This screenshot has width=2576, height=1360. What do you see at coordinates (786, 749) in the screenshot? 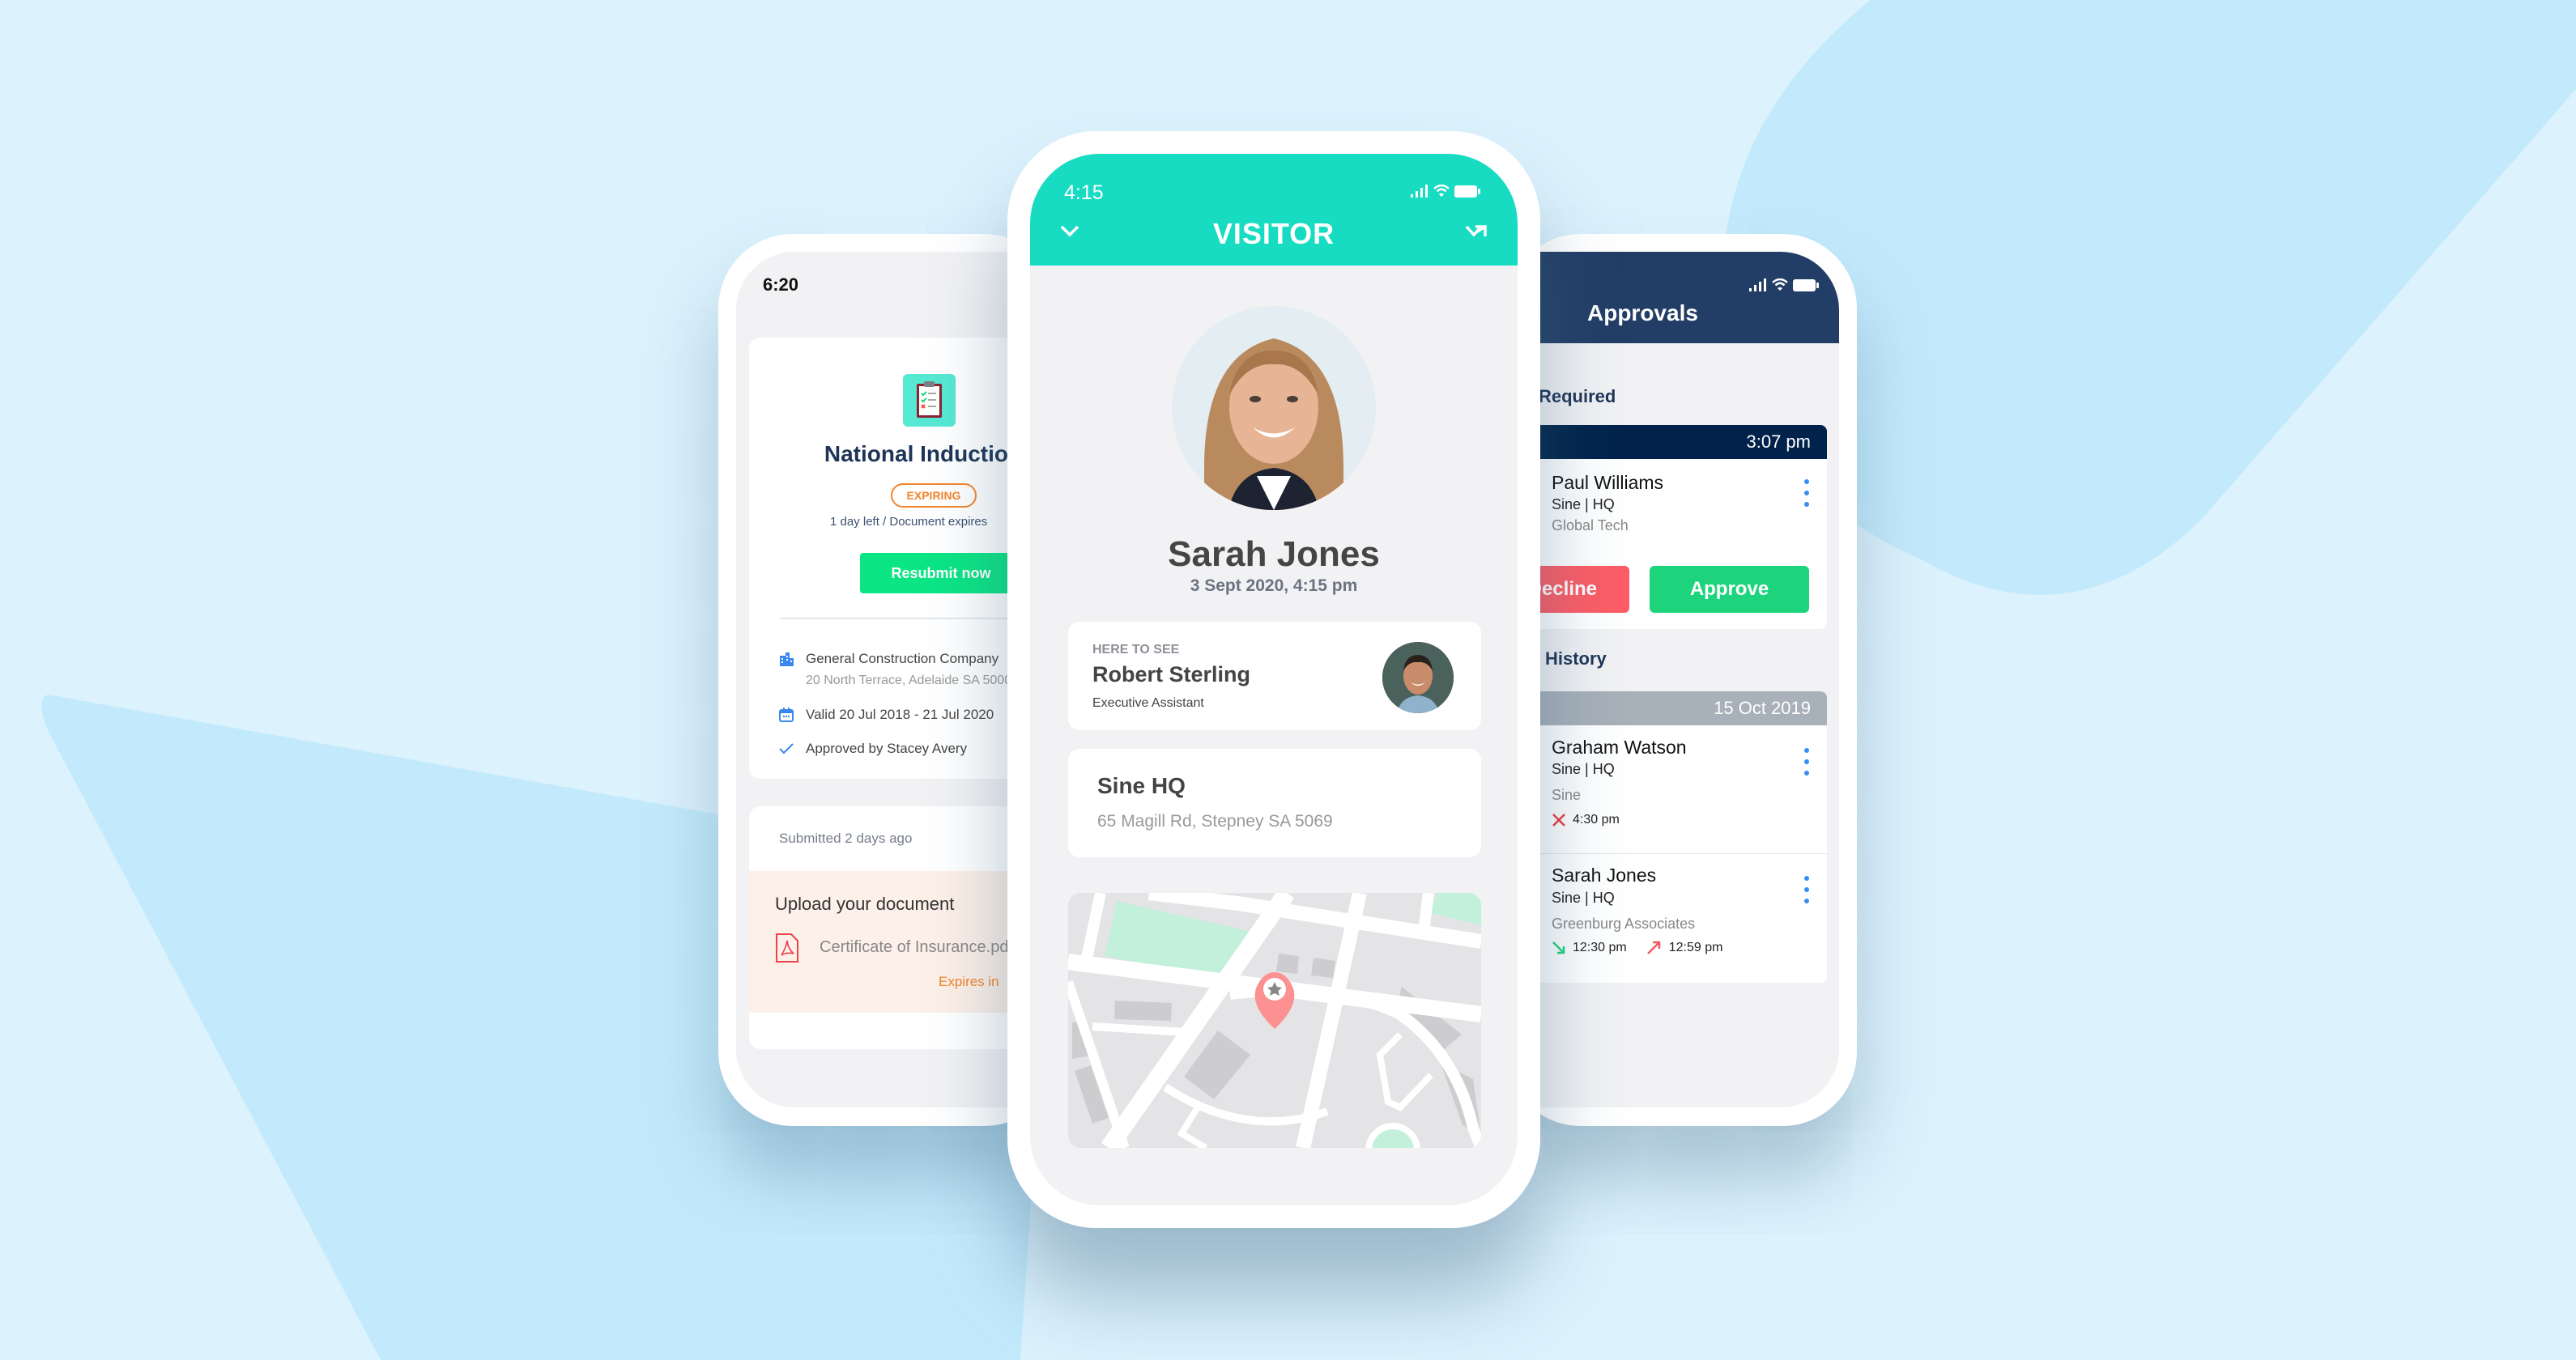
I see `check-icon` at bounding box center [786, 749].